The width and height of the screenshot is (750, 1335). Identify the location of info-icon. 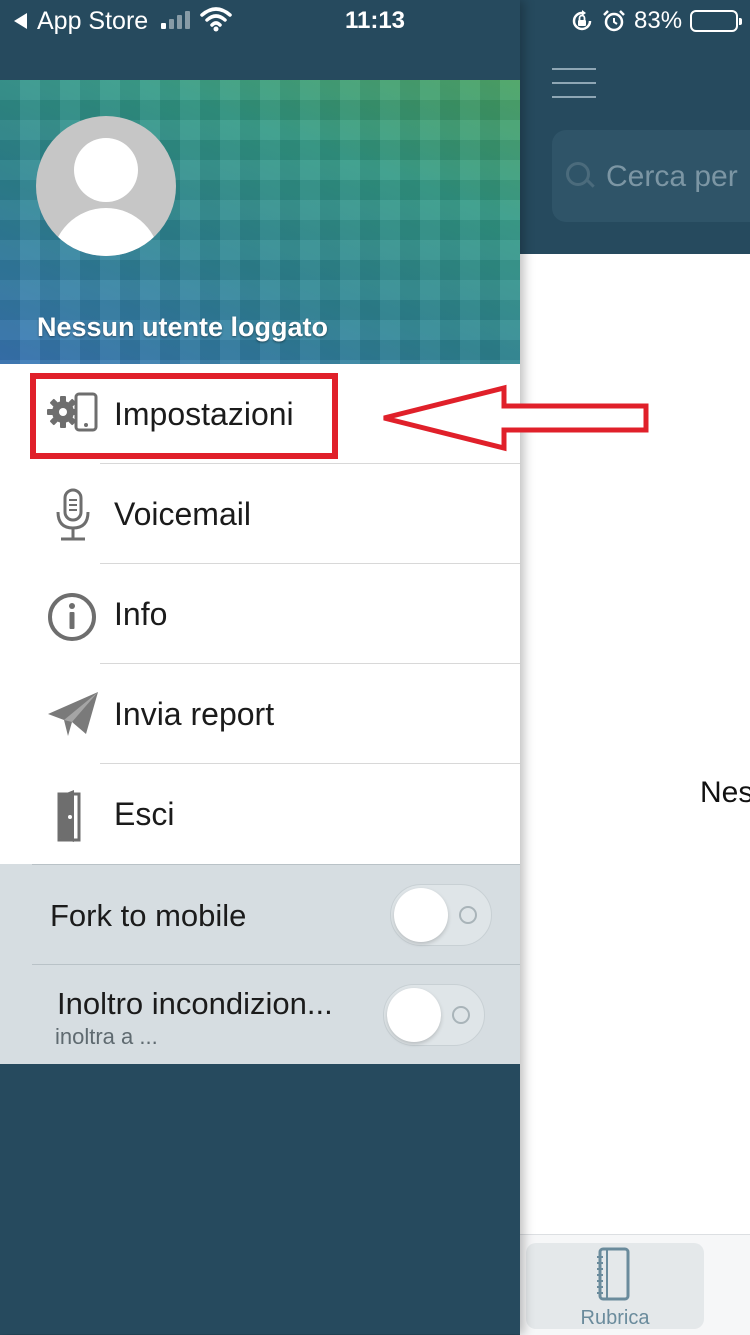
(72, 617).